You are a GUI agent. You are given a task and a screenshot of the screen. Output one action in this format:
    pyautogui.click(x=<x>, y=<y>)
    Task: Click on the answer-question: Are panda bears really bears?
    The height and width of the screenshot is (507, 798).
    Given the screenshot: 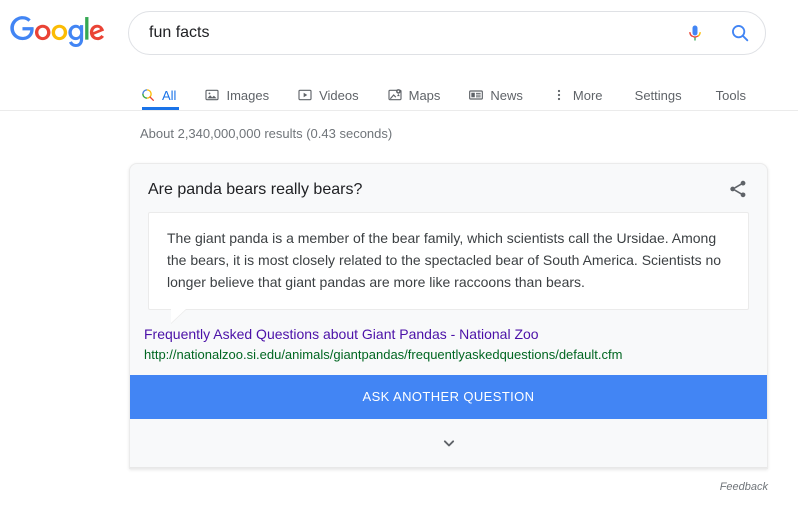 What is the action you would take?
    pyautogui.click(x=255, y=189)
    